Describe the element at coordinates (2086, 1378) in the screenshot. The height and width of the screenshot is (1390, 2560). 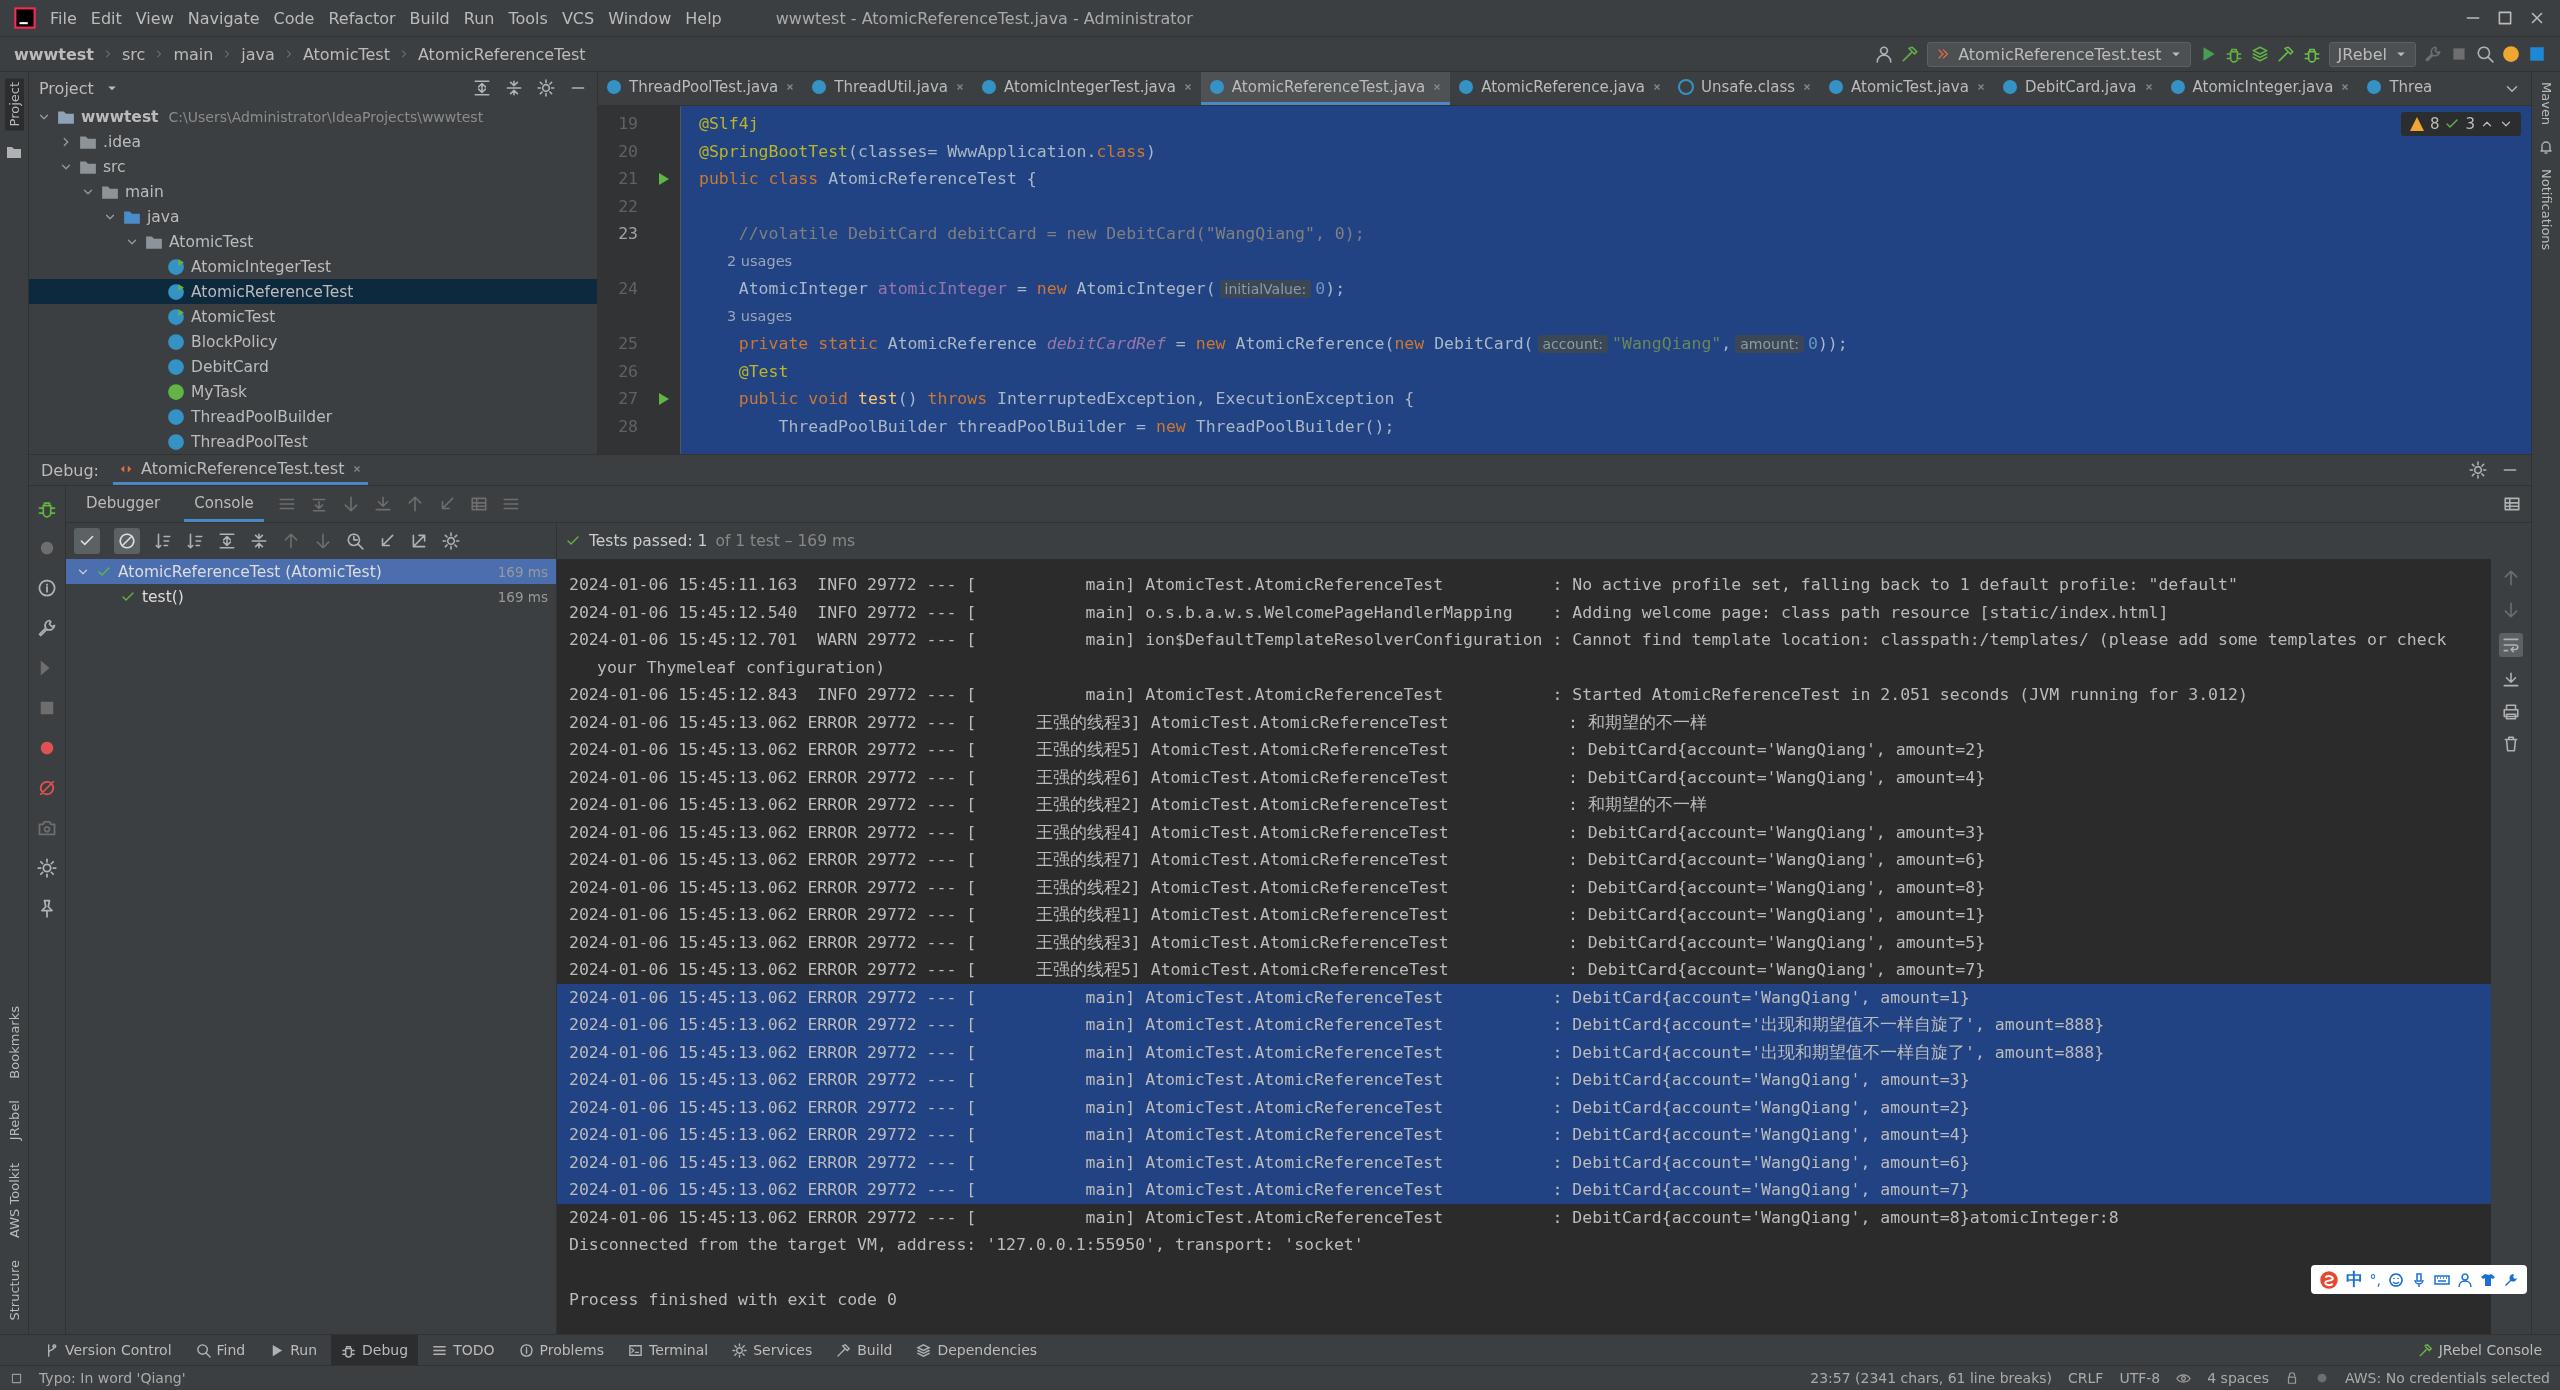
I see `line-separator: CRLF` at that location.